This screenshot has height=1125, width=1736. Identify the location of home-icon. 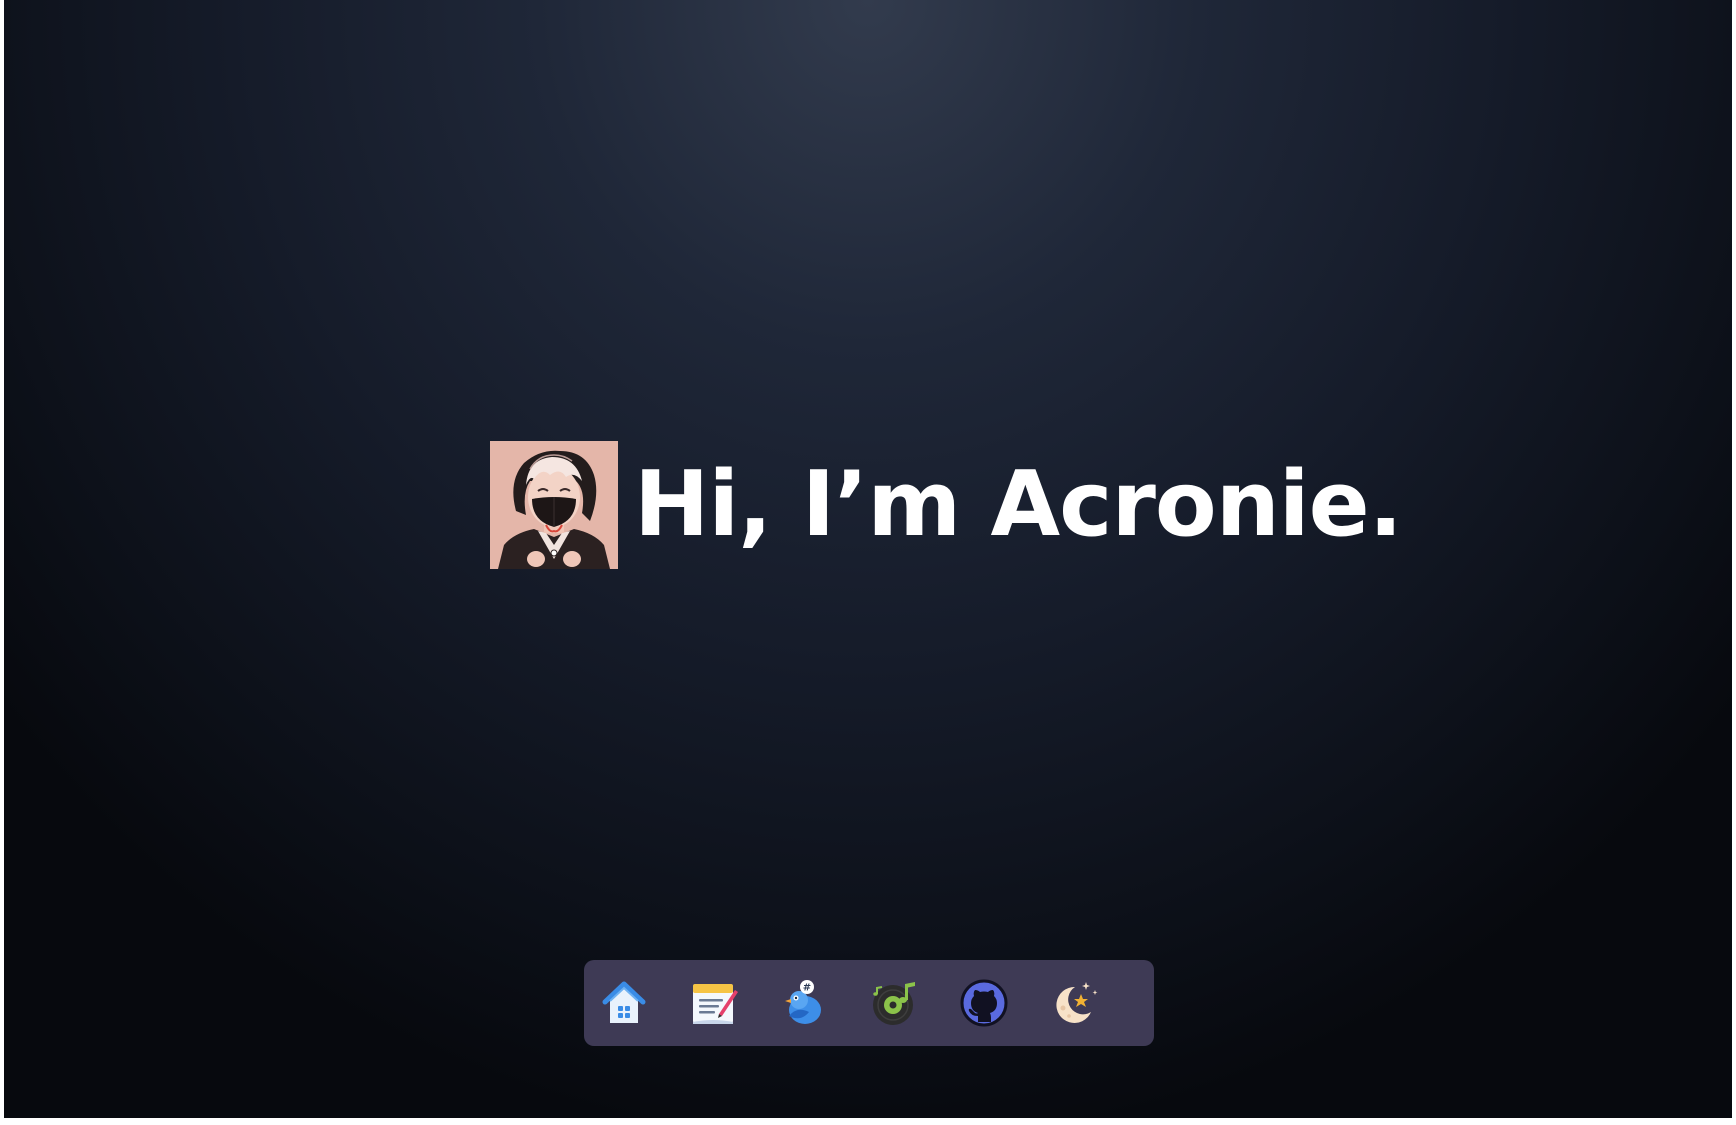
(624, 1002).